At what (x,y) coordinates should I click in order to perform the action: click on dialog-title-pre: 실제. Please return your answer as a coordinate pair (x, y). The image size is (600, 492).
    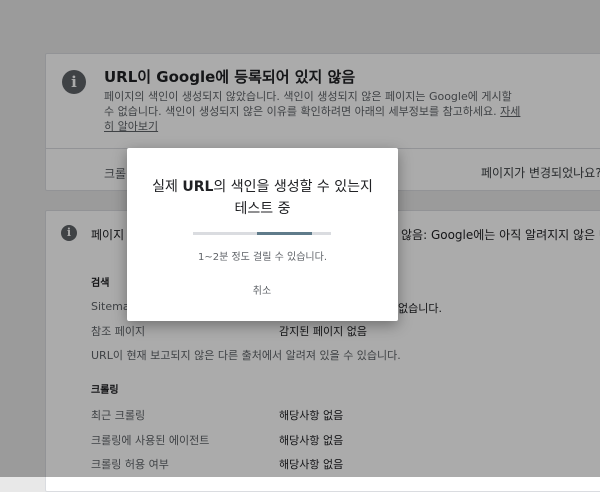
    Looking at the image, I should click on (167, 187).